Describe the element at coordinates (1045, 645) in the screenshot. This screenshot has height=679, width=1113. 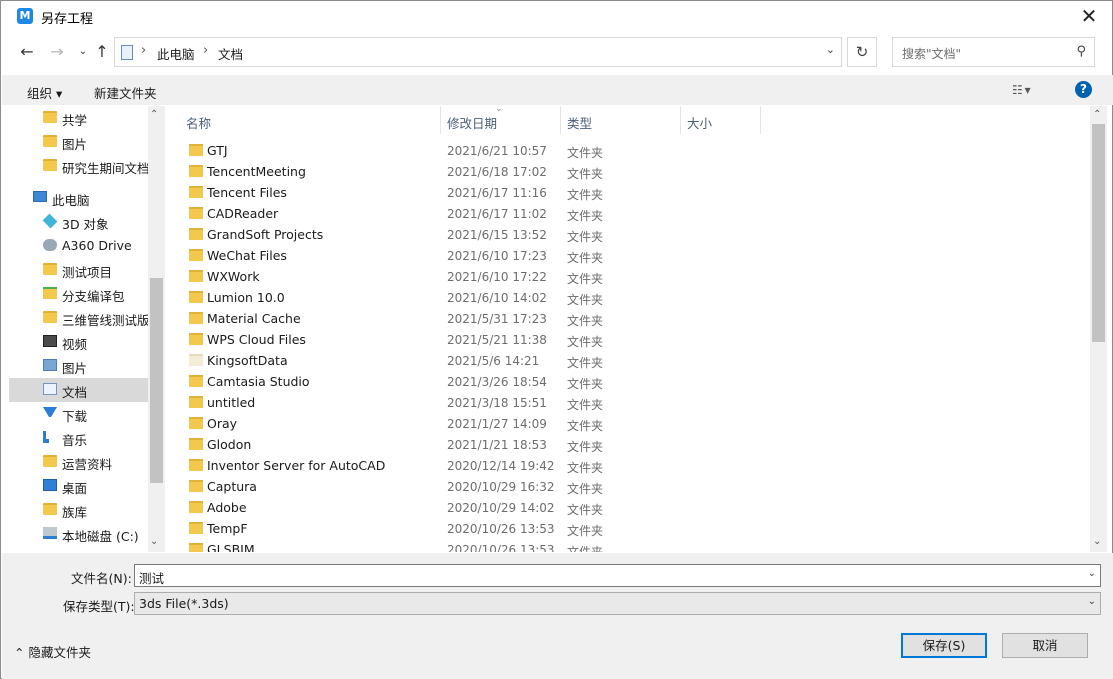
I see `cancel-button: 取消` at that location.